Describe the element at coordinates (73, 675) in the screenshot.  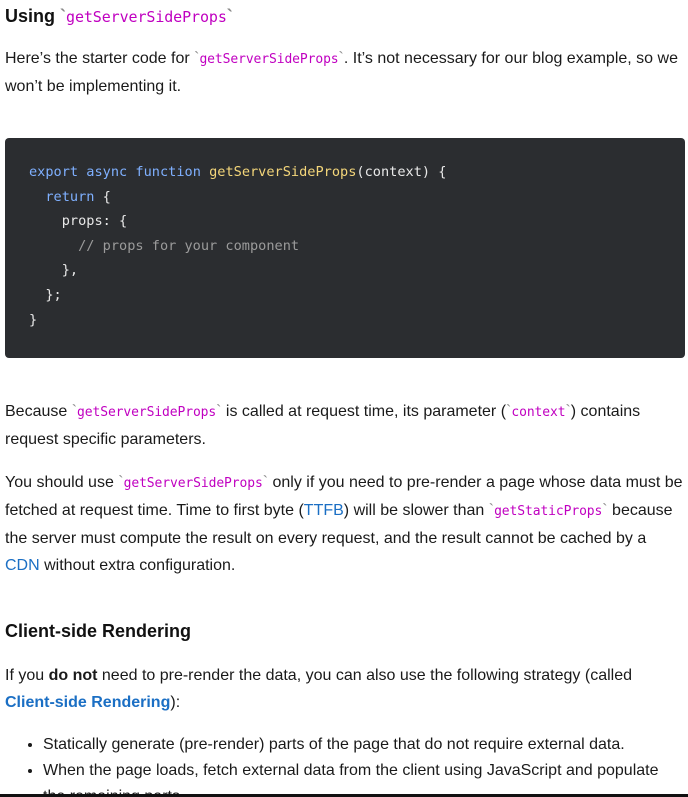
I see `emphasis: do not` at that location.